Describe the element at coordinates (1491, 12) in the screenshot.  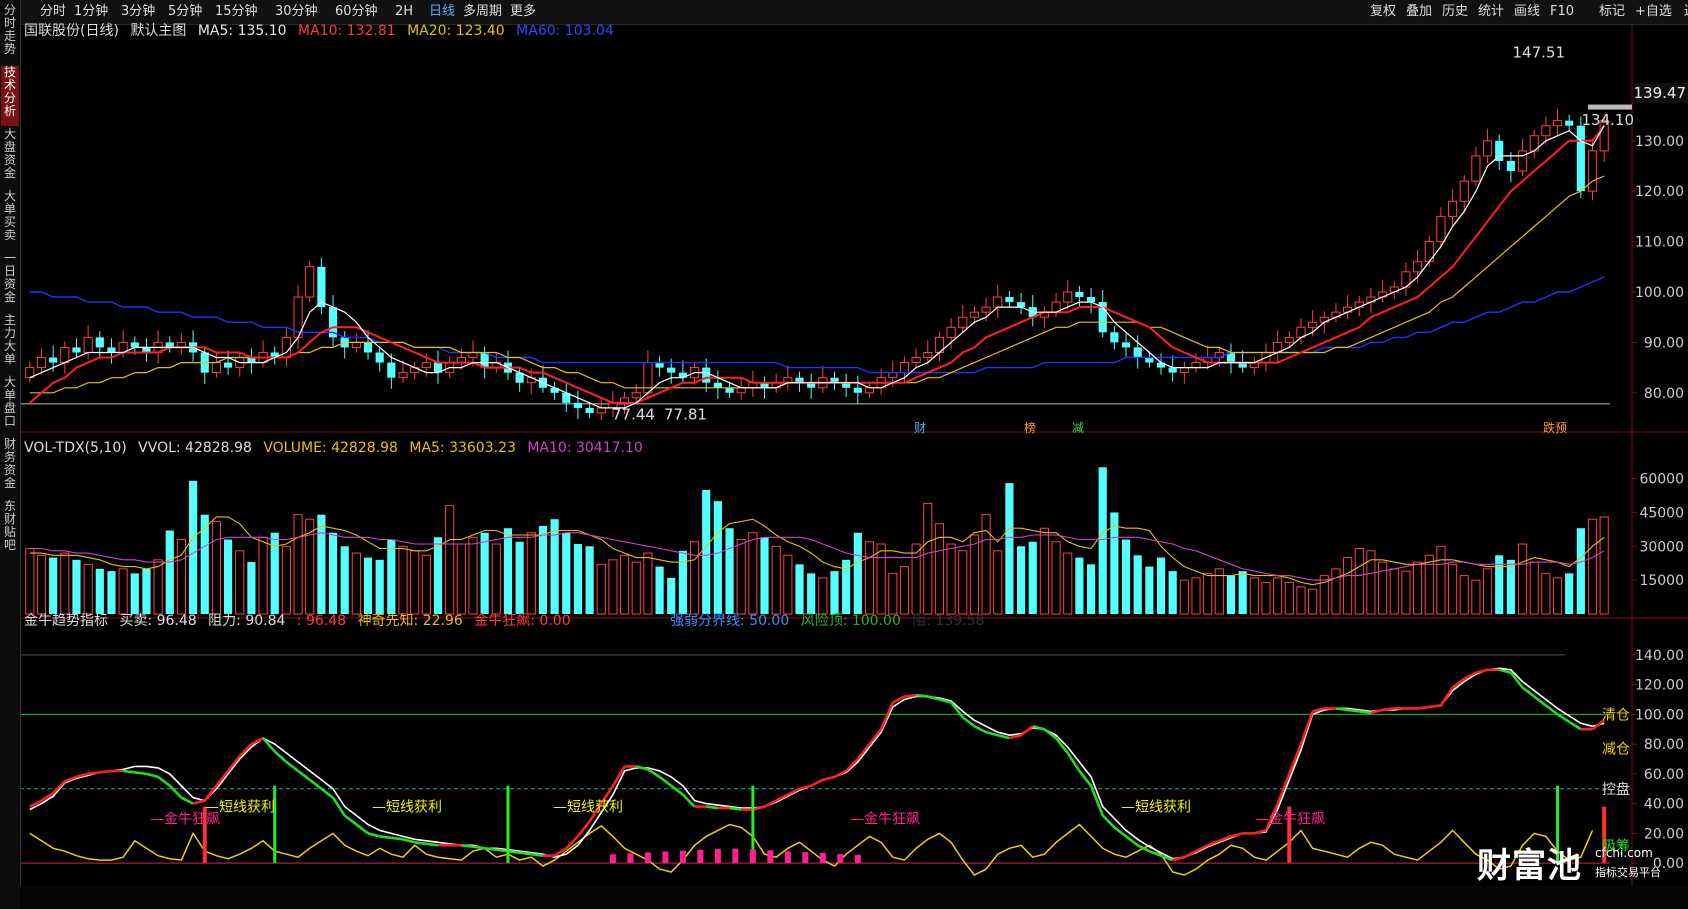
I see `toolbar-button-3: 统计` at that location.